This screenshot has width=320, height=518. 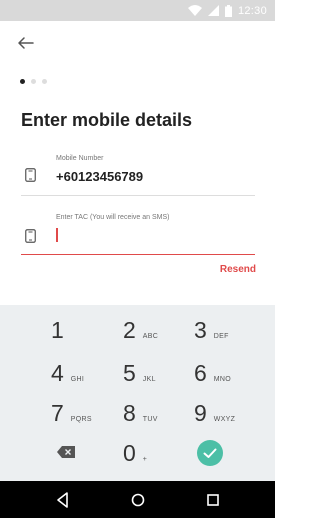 What do you see at coordinates (211, 330) in the screenshot?
I see `key-3: 3 DEF` at bounding box center [211, 330].